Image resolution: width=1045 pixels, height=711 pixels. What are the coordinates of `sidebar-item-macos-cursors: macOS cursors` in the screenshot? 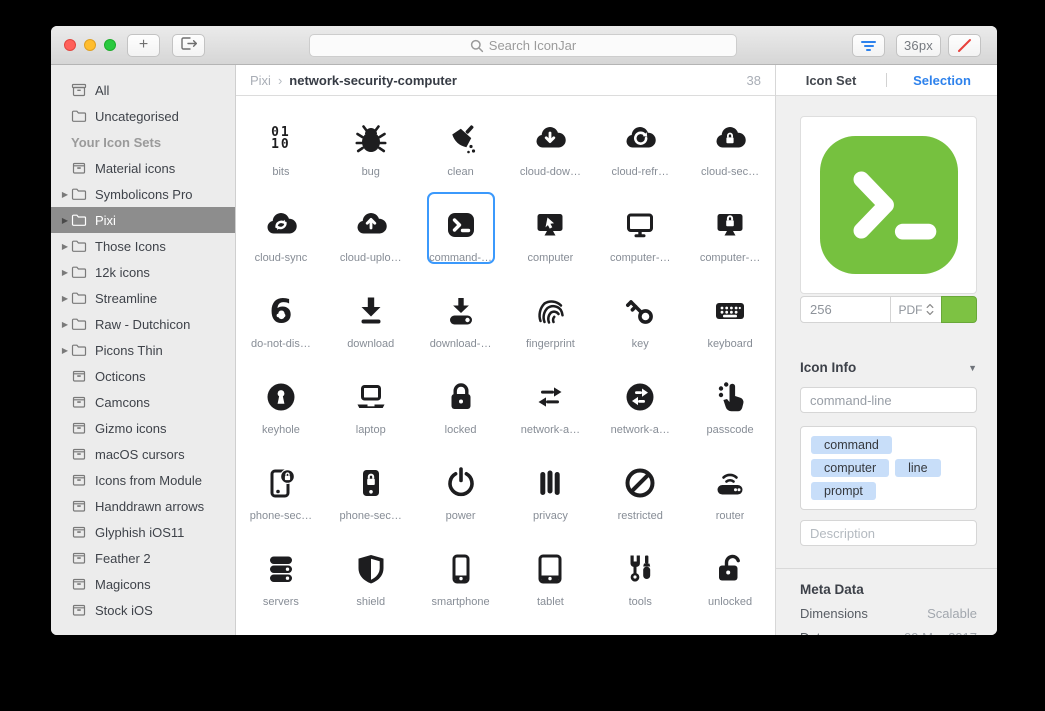 It's located at (143, 454).